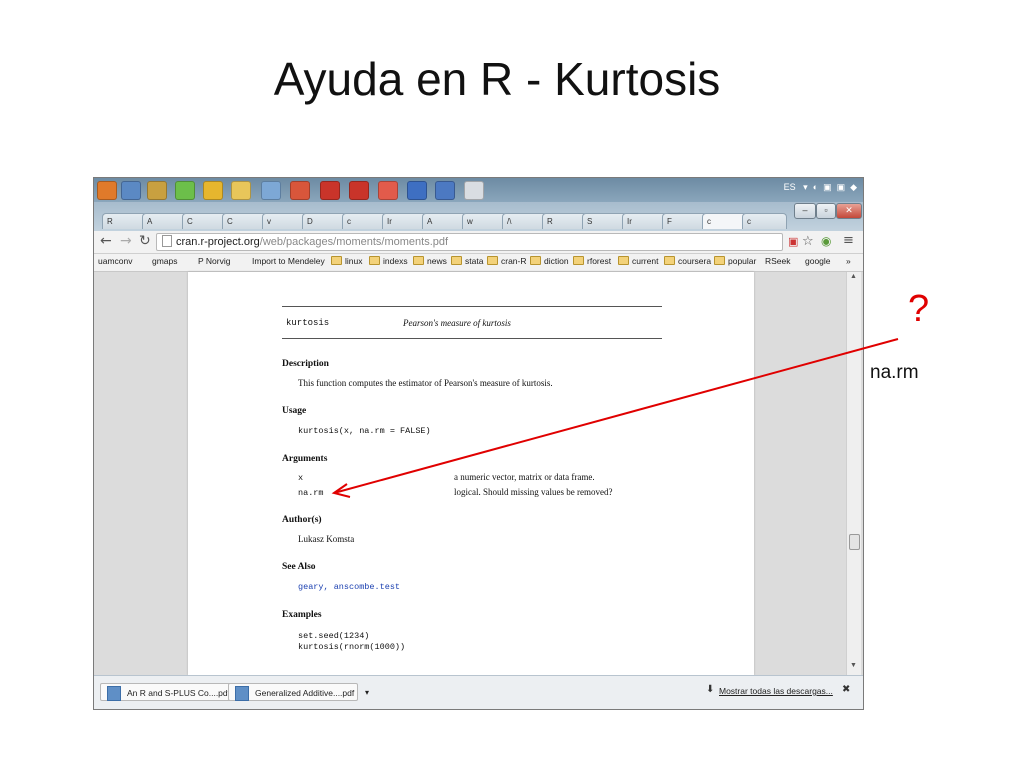 The height and width of the screenshot is (768, 1024). I want to click on download-item: Generalized Additive....pdf ▾, so click(298, 692).